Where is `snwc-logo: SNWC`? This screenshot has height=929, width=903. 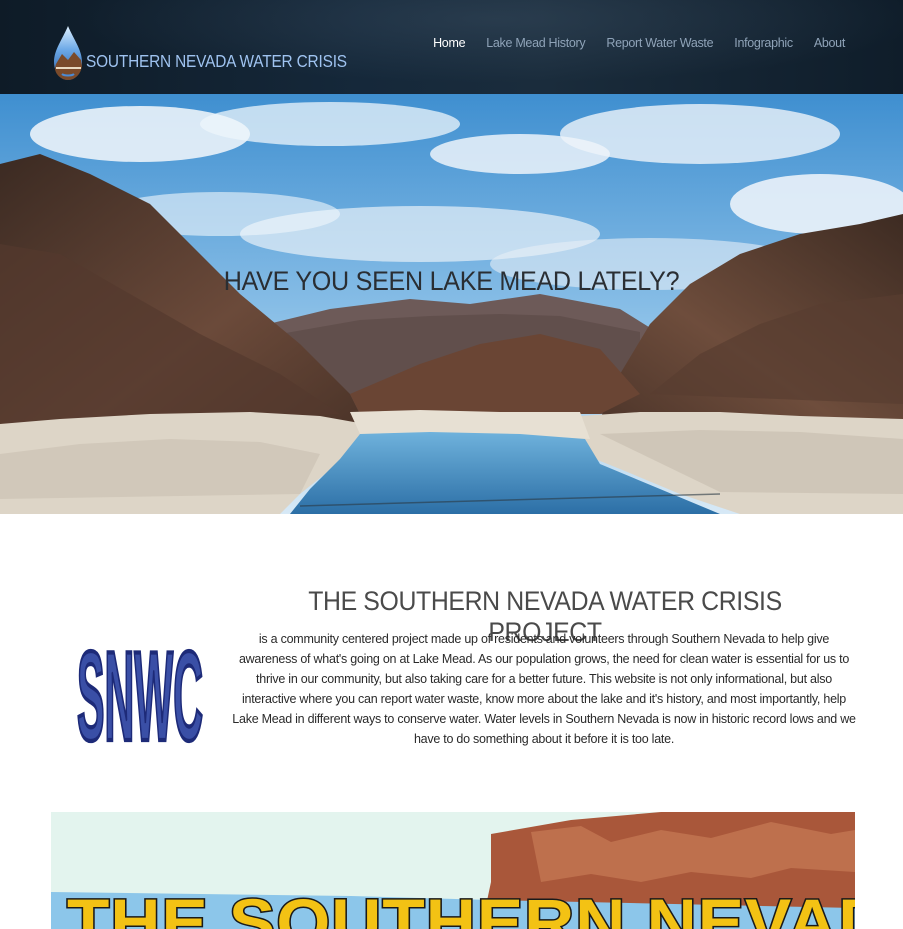 snwc-logo: SNWC is located at coordinates (140, 692).